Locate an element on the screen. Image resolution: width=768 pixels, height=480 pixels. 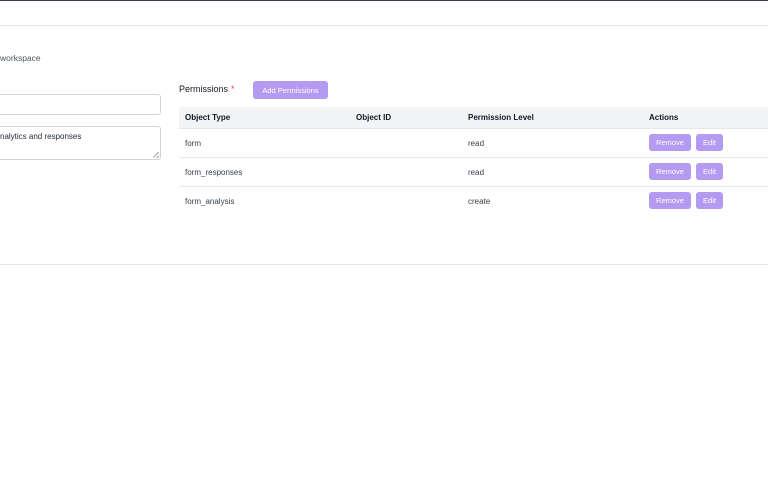
permissions-label: Permissions * is located at coordinates (207, 89).